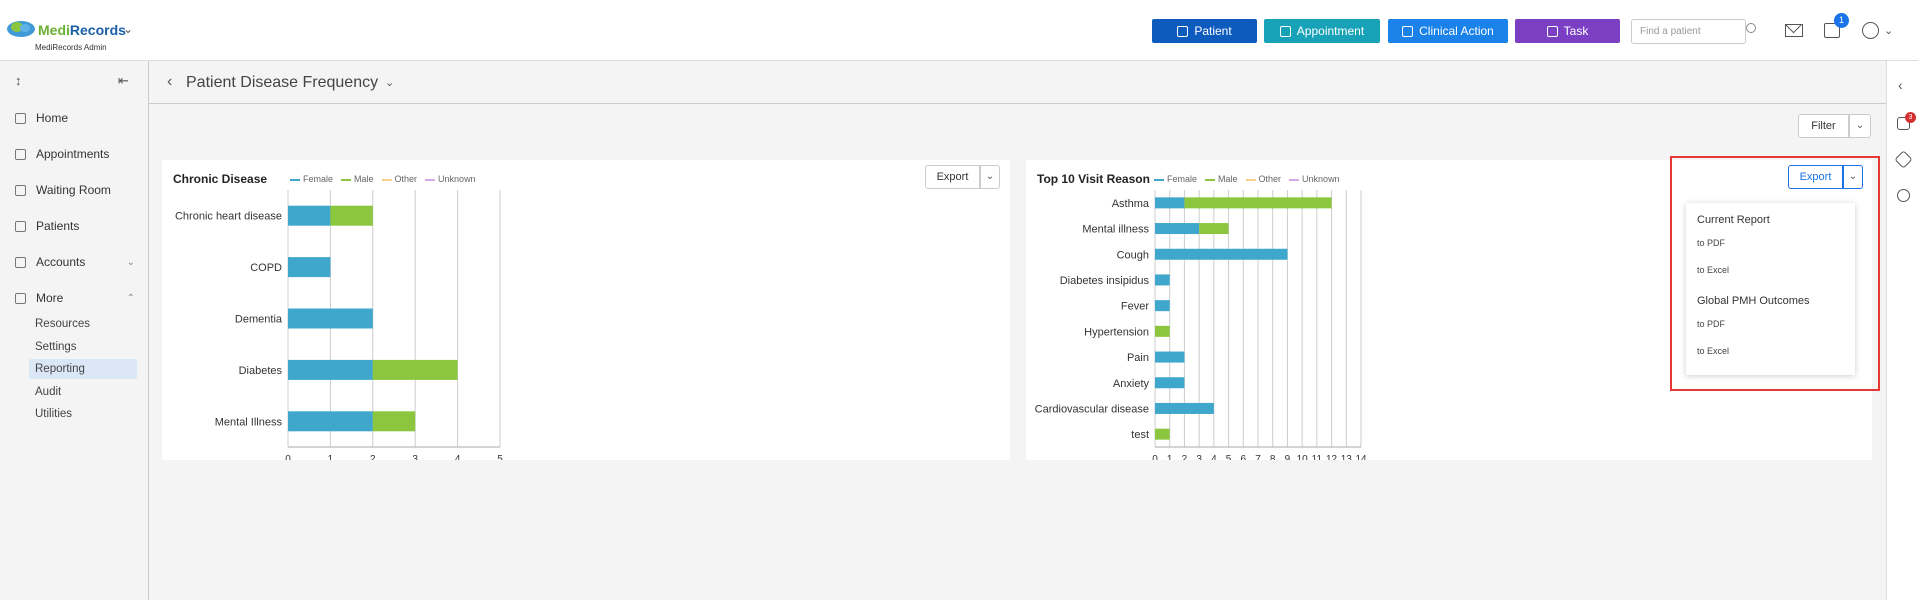 This screenshot has height=600, width=1918. I want to click on new-patient-button: Patient, so click(1204, 31).